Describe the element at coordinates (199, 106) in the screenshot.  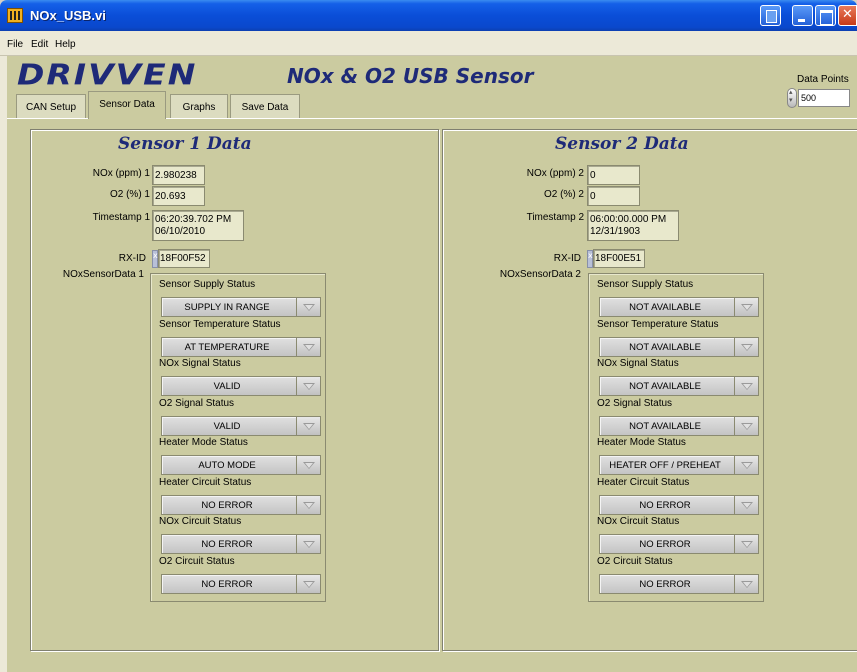
I see `tab-graphs: Graphs` at that location.